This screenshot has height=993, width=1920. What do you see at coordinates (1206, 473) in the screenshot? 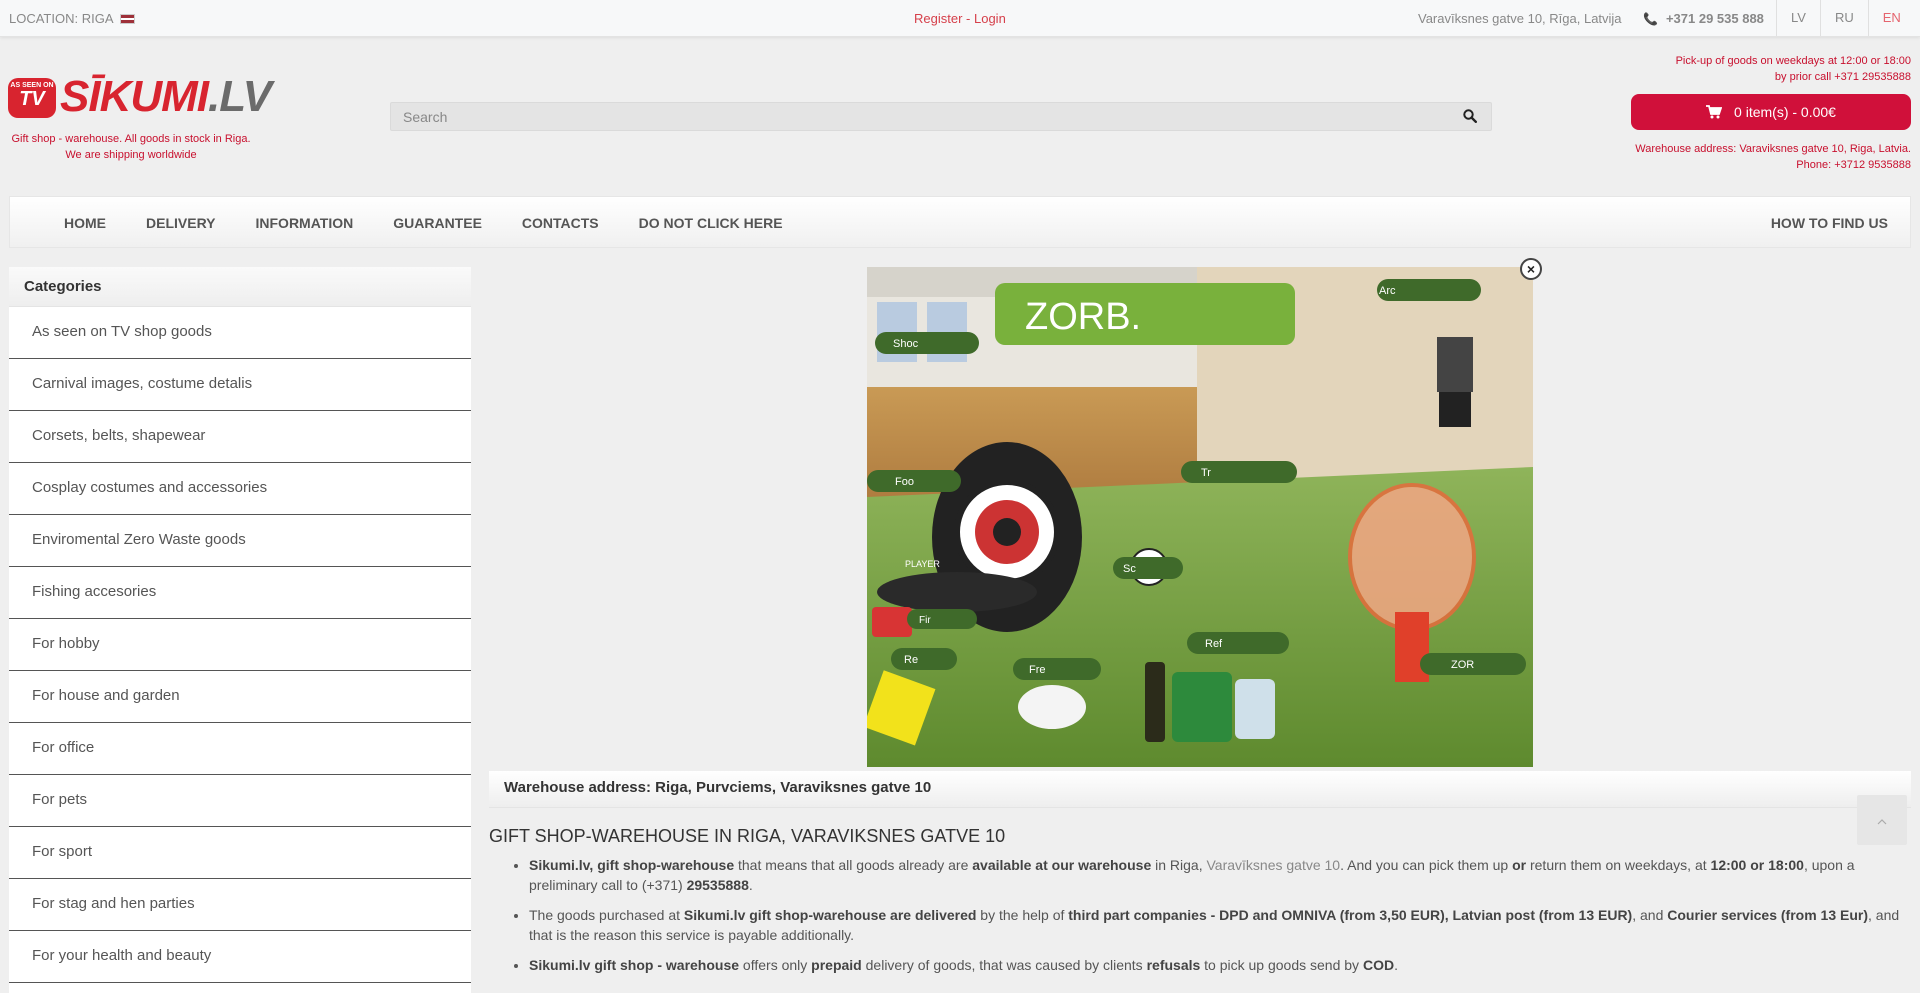
I see `bubble-text: Tr` at bounding box center [1206, 473].